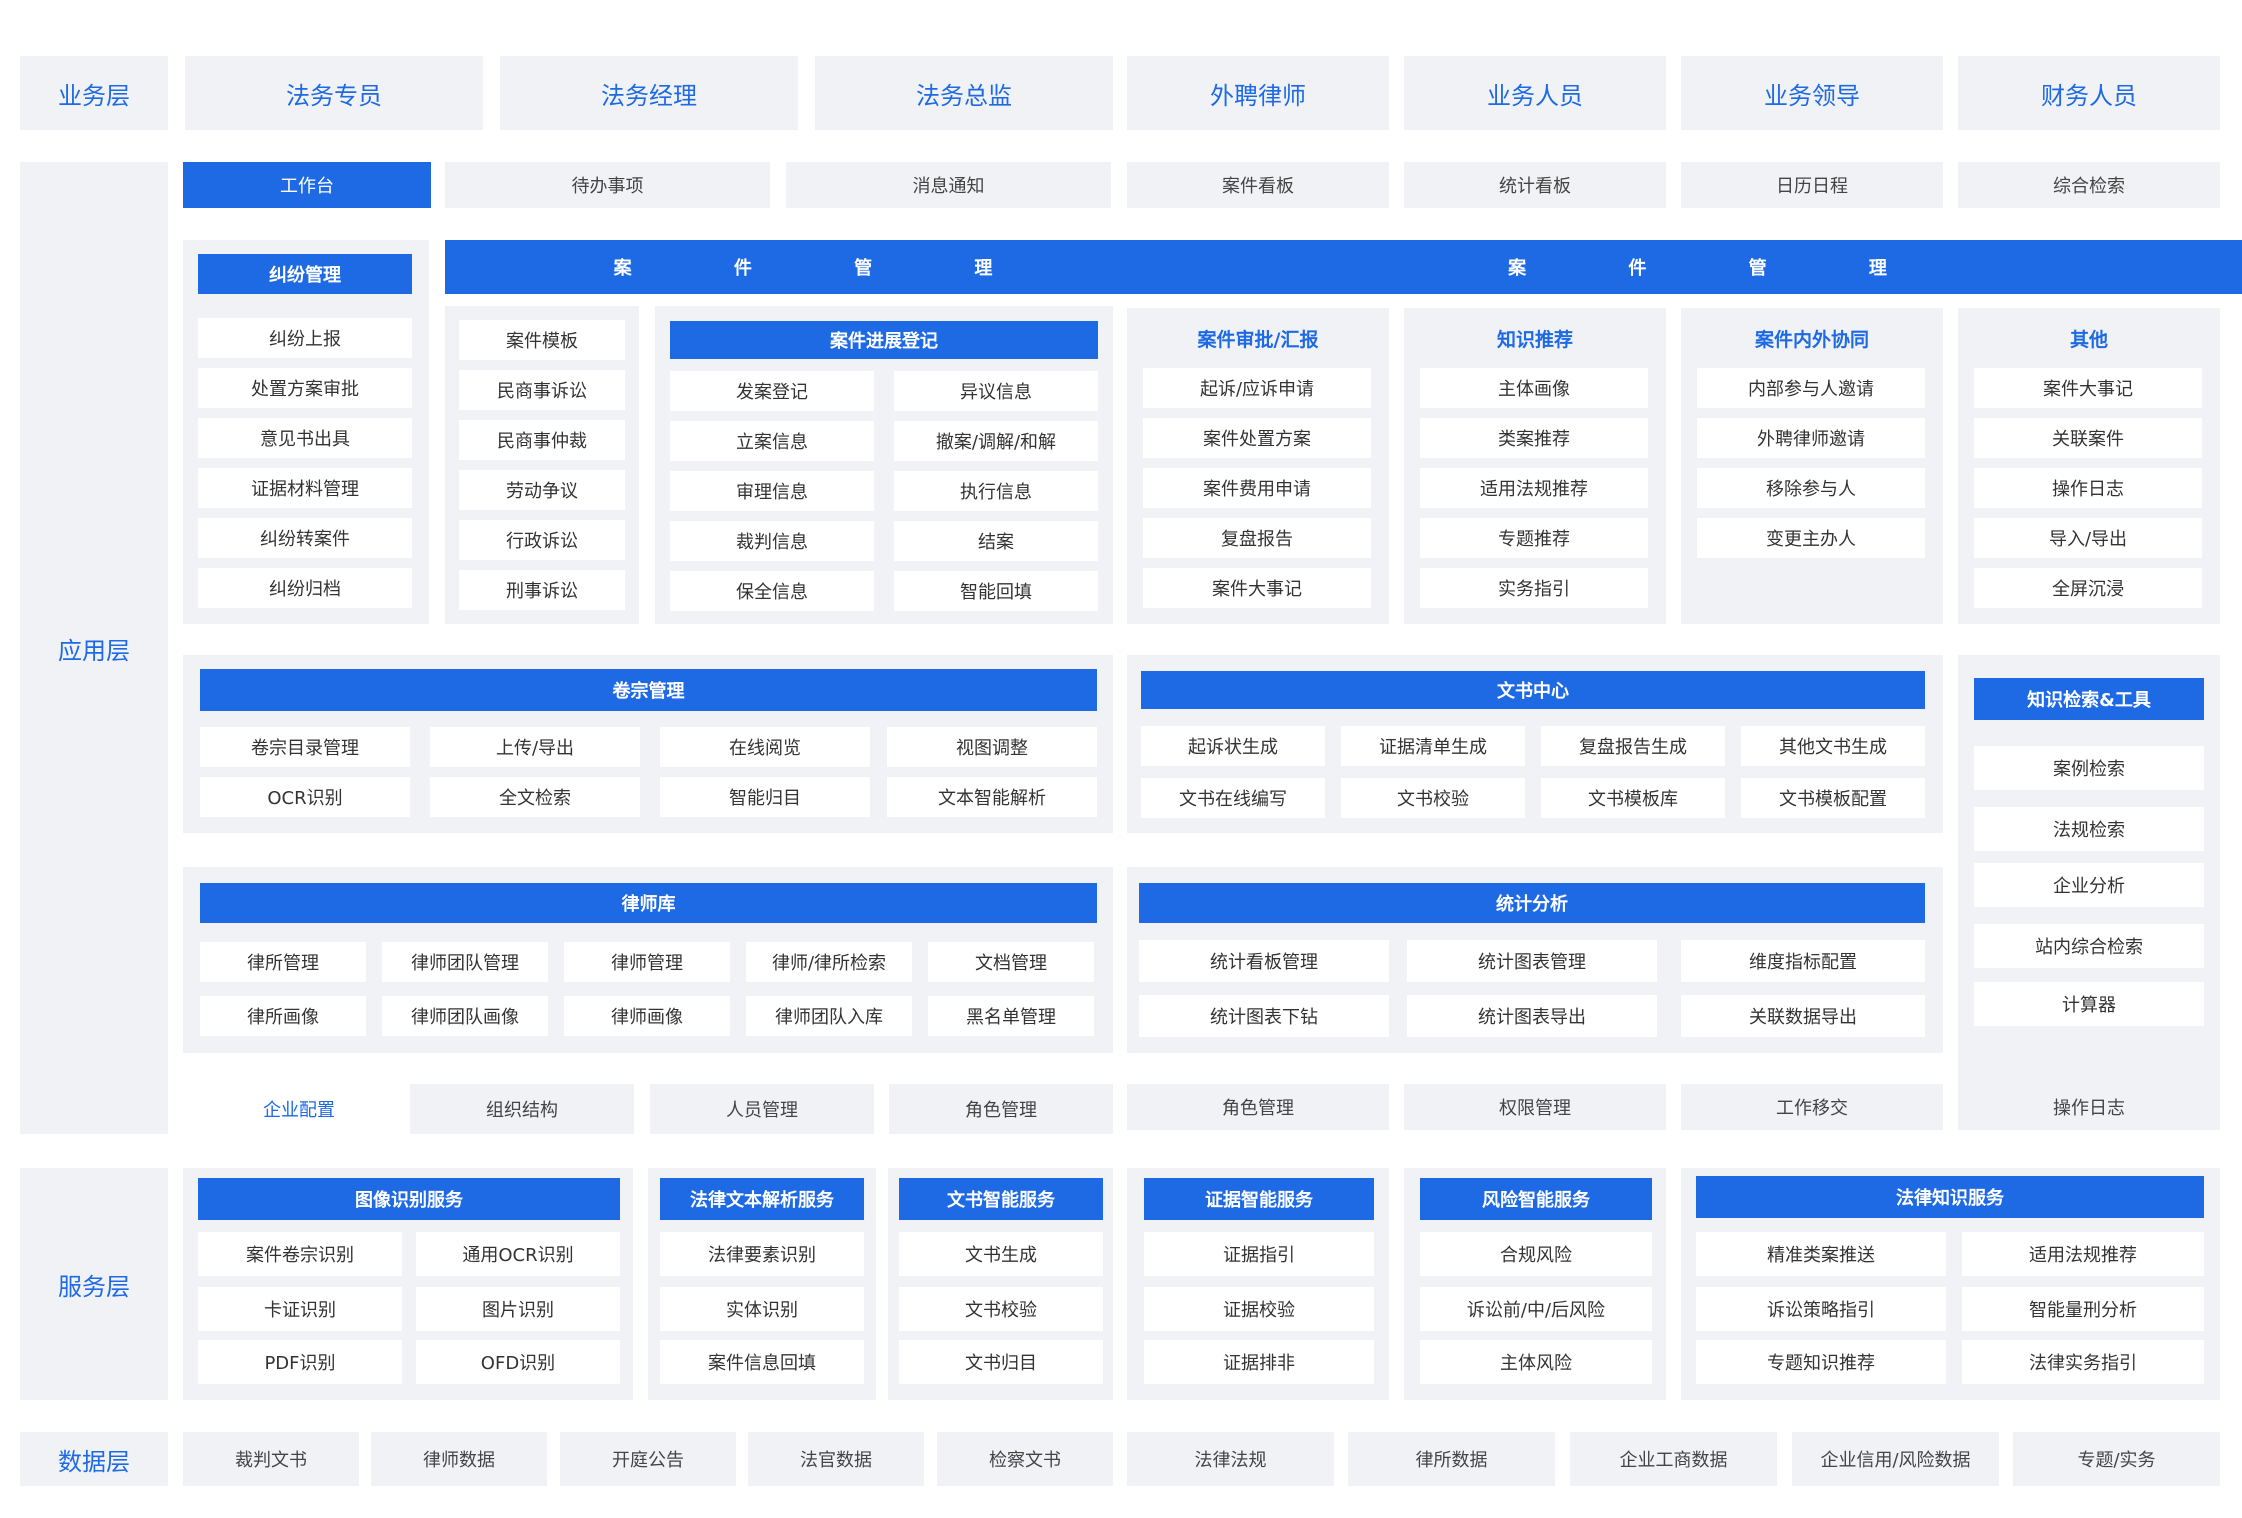  Describe the element at coordinates (1532, 961) in the screenshot. I see `stats-item: 统计图表管理` at that location.